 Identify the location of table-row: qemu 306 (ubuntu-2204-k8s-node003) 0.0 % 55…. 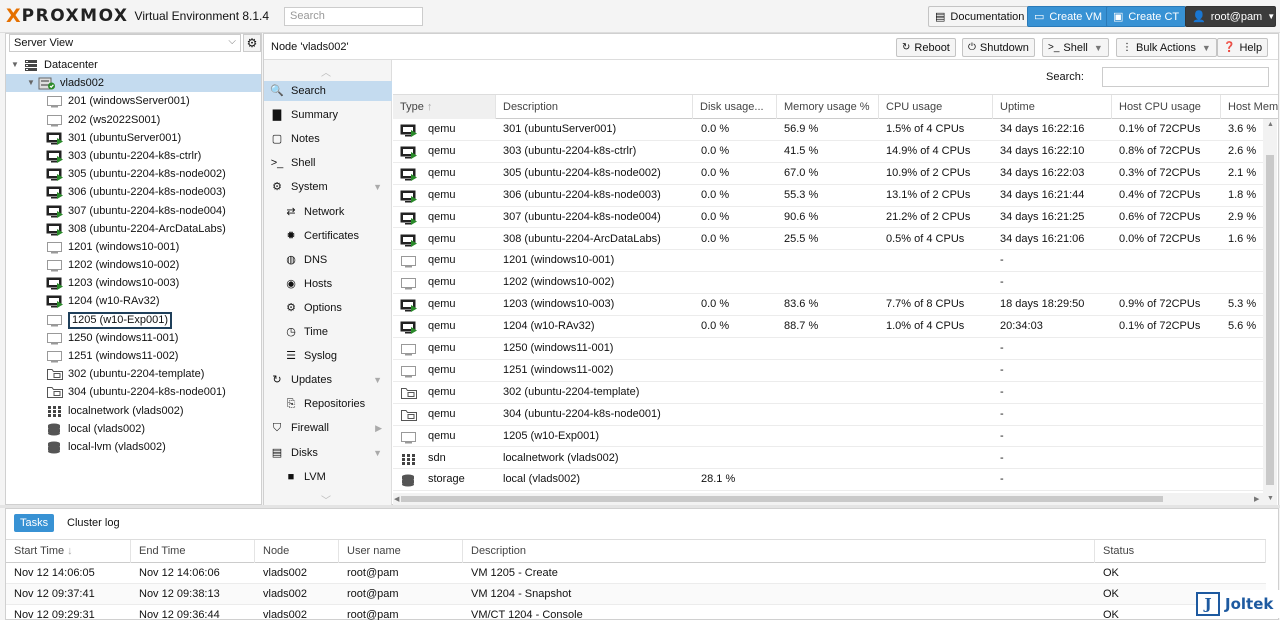
(828, 196).